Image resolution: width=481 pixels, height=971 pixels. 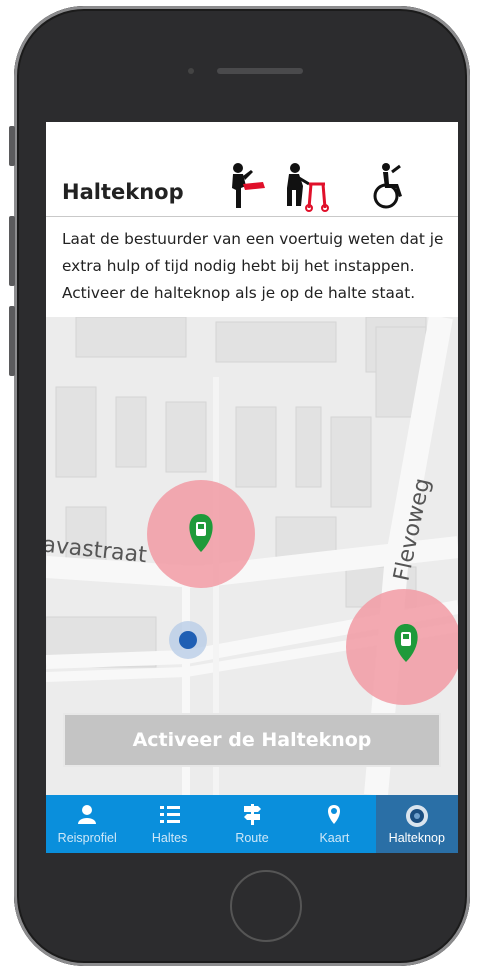 What do you see at coordinates (191, 71) in the screenshot?
I see `front-camera` at bounding box center [191, 71].